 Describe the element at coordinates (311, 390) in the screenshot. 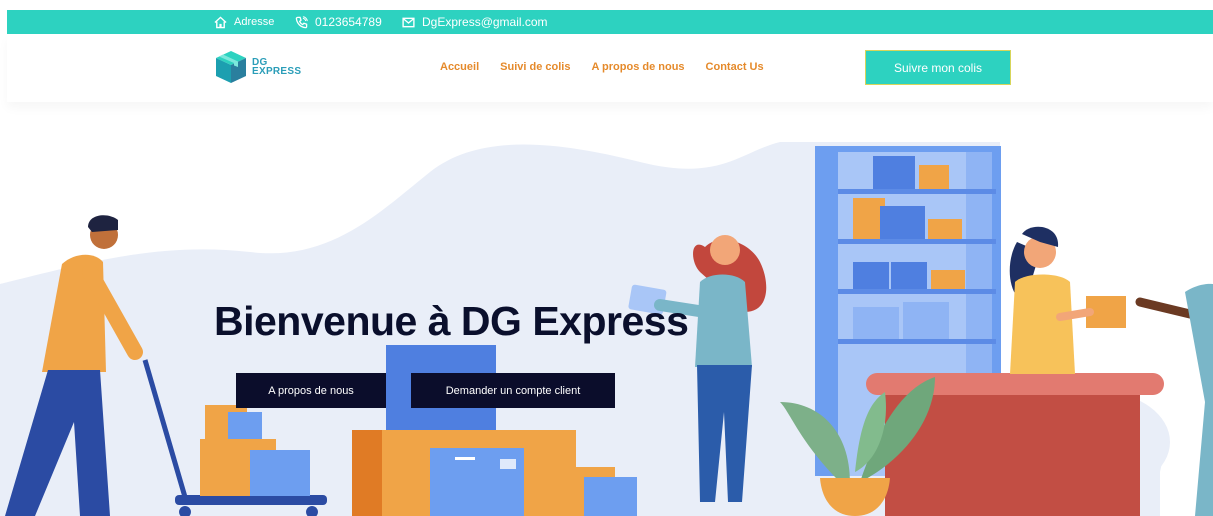

I see `about-us-button: A propos de nous` at that location.